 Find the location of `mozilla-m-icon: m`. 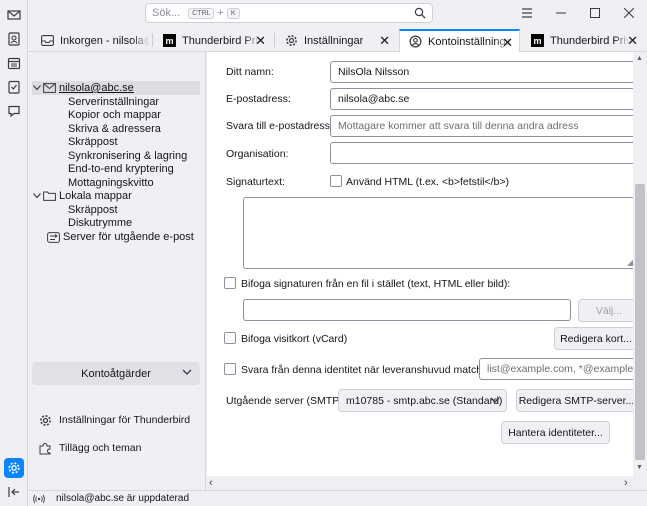

mozilla-m-icon: m is located at coordinates (537, 41).